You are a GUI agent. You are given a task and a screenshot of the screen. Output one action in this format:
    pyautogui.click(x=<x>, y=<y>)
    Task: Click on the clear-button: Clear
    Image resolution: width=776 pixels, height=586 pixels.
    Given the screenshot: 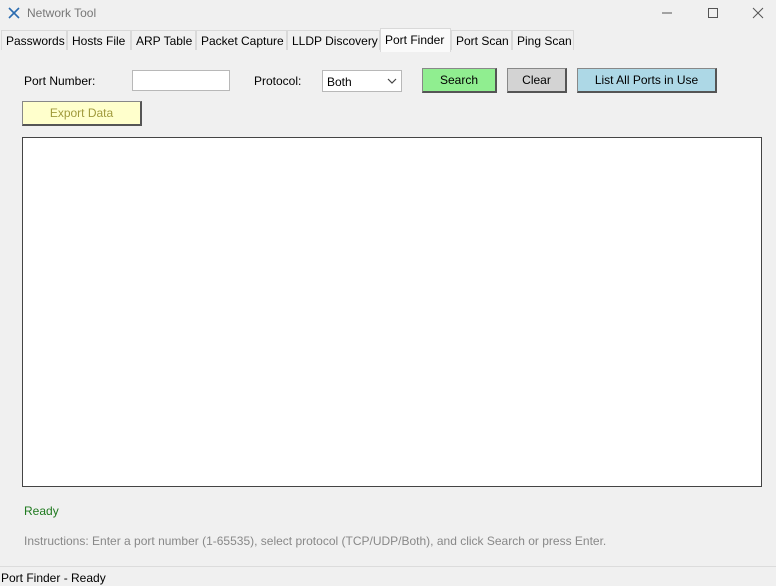 What is the action you would take?
    pyautogui.click(x=537, y=80)
    